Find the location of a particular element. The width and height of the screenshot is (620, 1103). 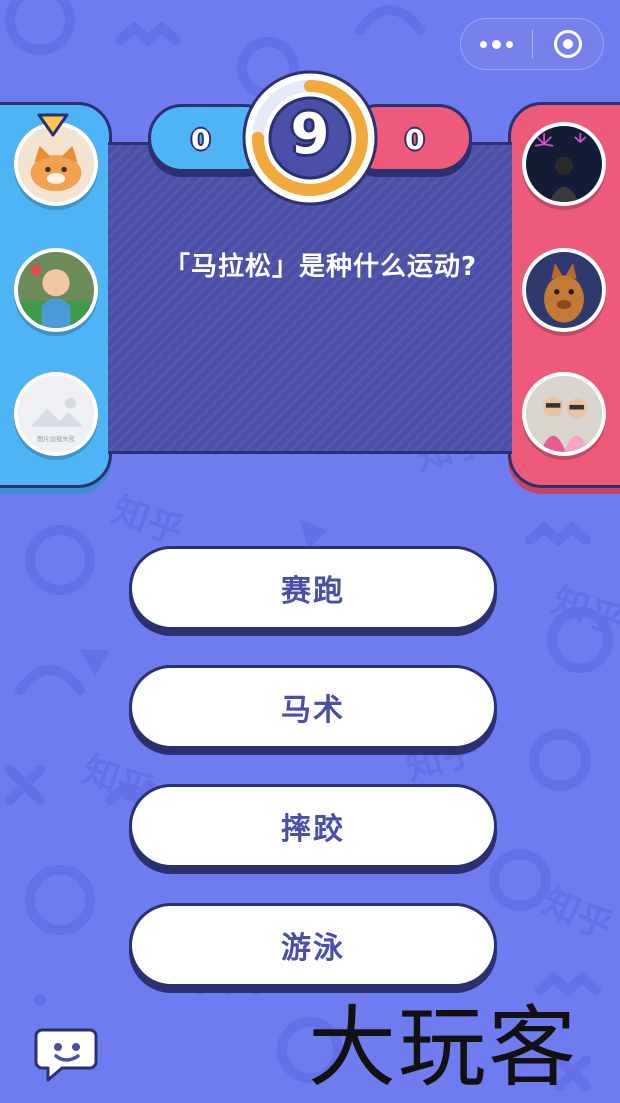

question-text: 「马拉松」是种什么运动? is located at coordinates (321, 267).